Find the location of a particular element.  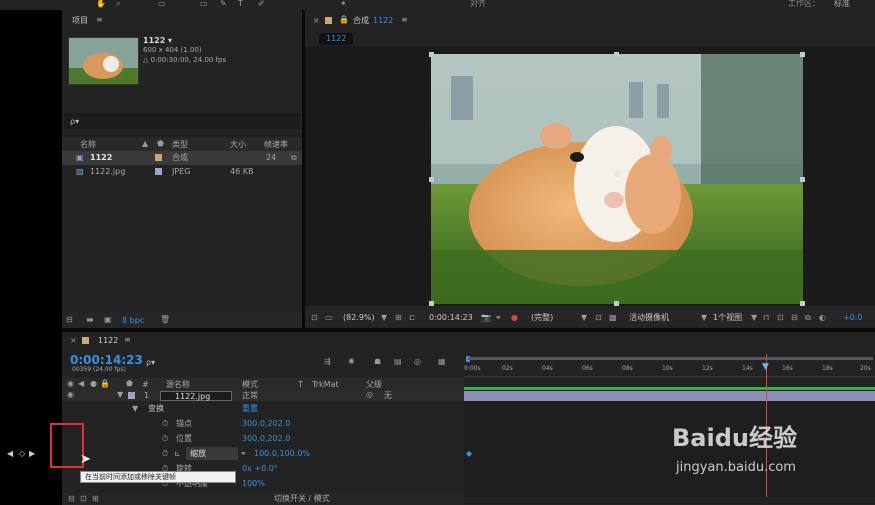

snapshot-icon: 📷 is located at coordinates (486, 318).